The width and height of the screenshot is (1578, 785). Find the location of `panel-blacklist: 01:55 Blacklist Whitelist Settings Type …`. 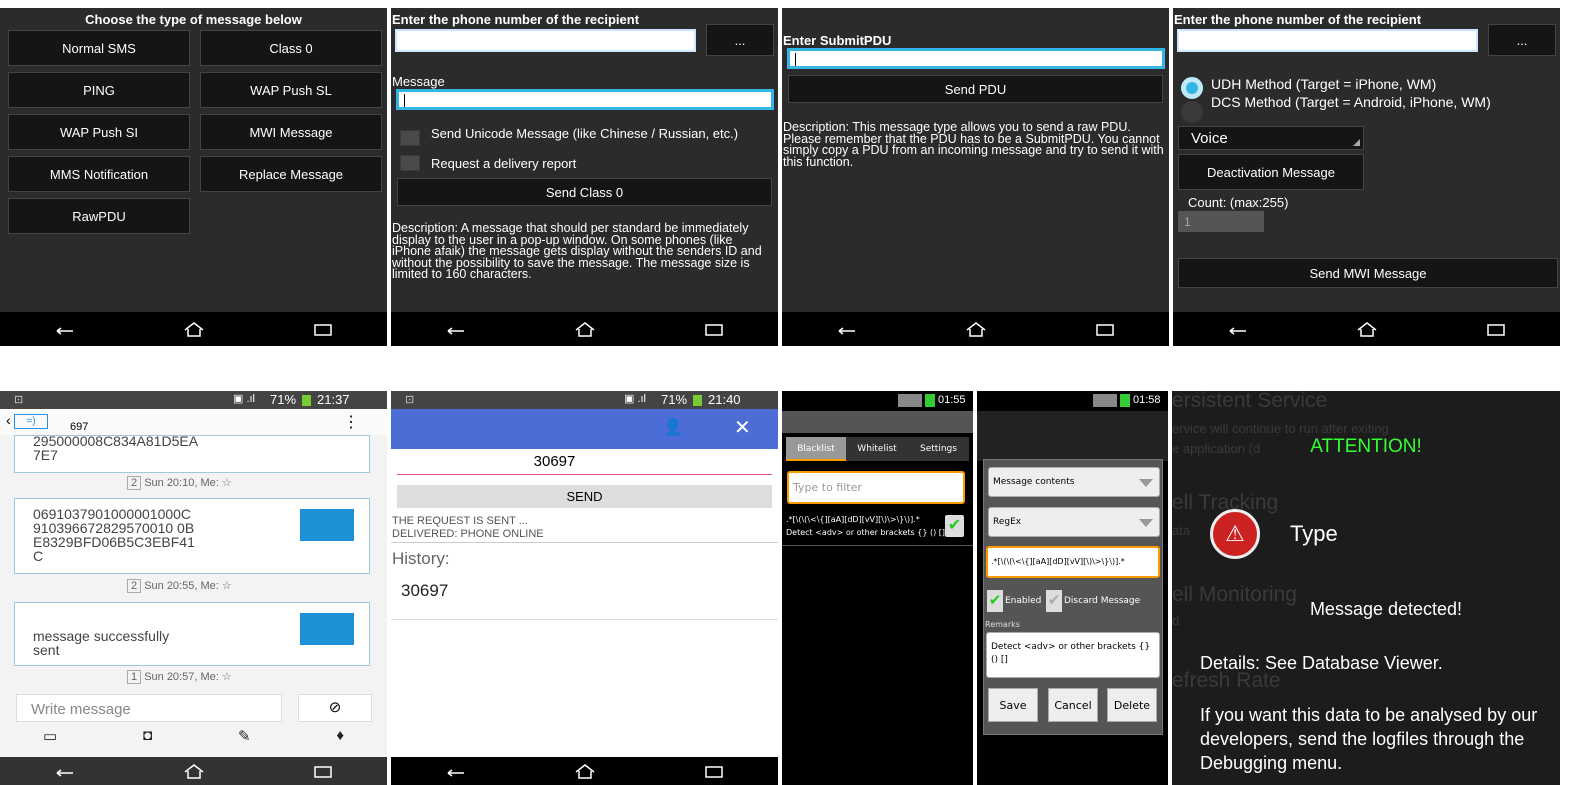

panel-blacklist: 01:55 Blacklist Whitelist Settings Type … is located at coordinates (877, 588).